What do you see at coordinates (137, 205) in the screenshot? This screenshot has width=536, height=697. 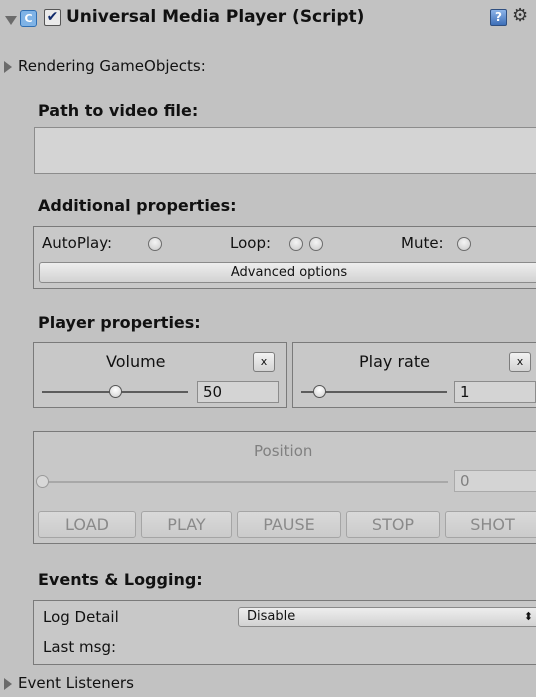 I see `additional-section-title: Additional properties:` at bounding box center [137, 205].